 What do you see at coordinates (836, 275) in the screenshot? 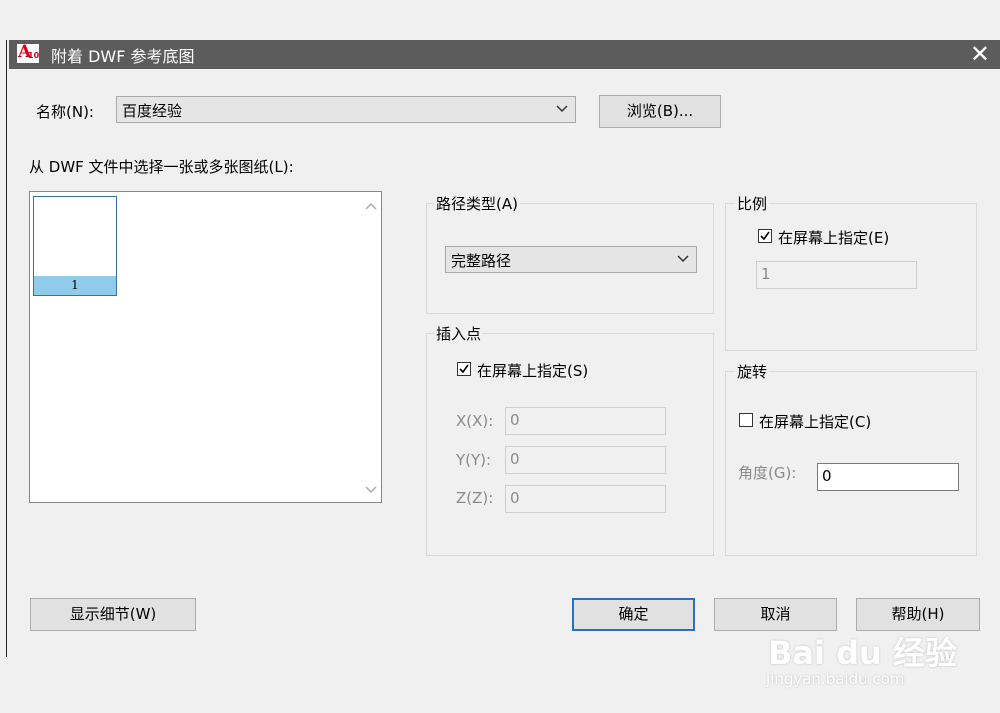
I see `scale-input: 1` at bounding box center [836, 275].